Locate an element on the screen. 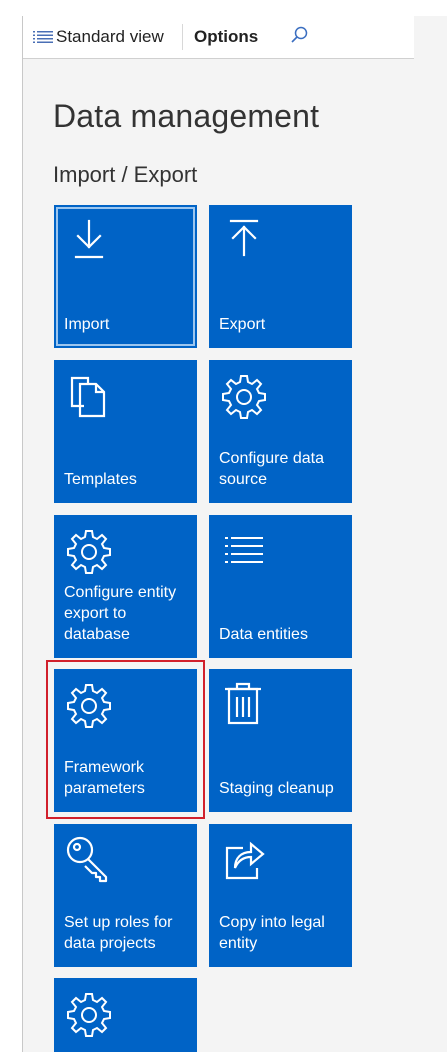 The image size is (447, 1052). tile-label: Copy into legal entity is located at coordinates (272, 933).